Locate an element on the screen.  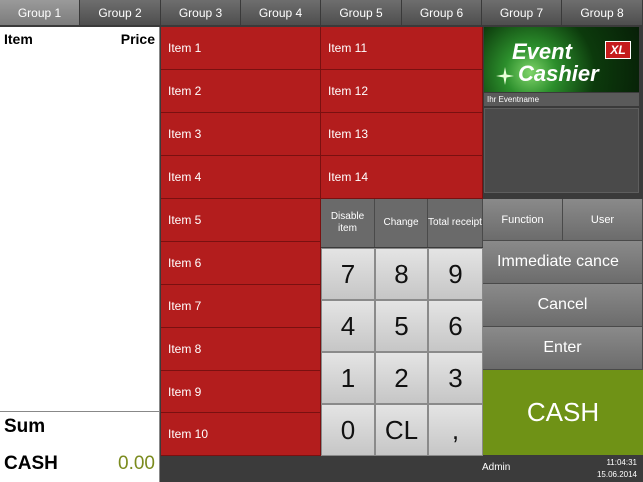
keypad-3: 3 is located at coordinates (455, 378).